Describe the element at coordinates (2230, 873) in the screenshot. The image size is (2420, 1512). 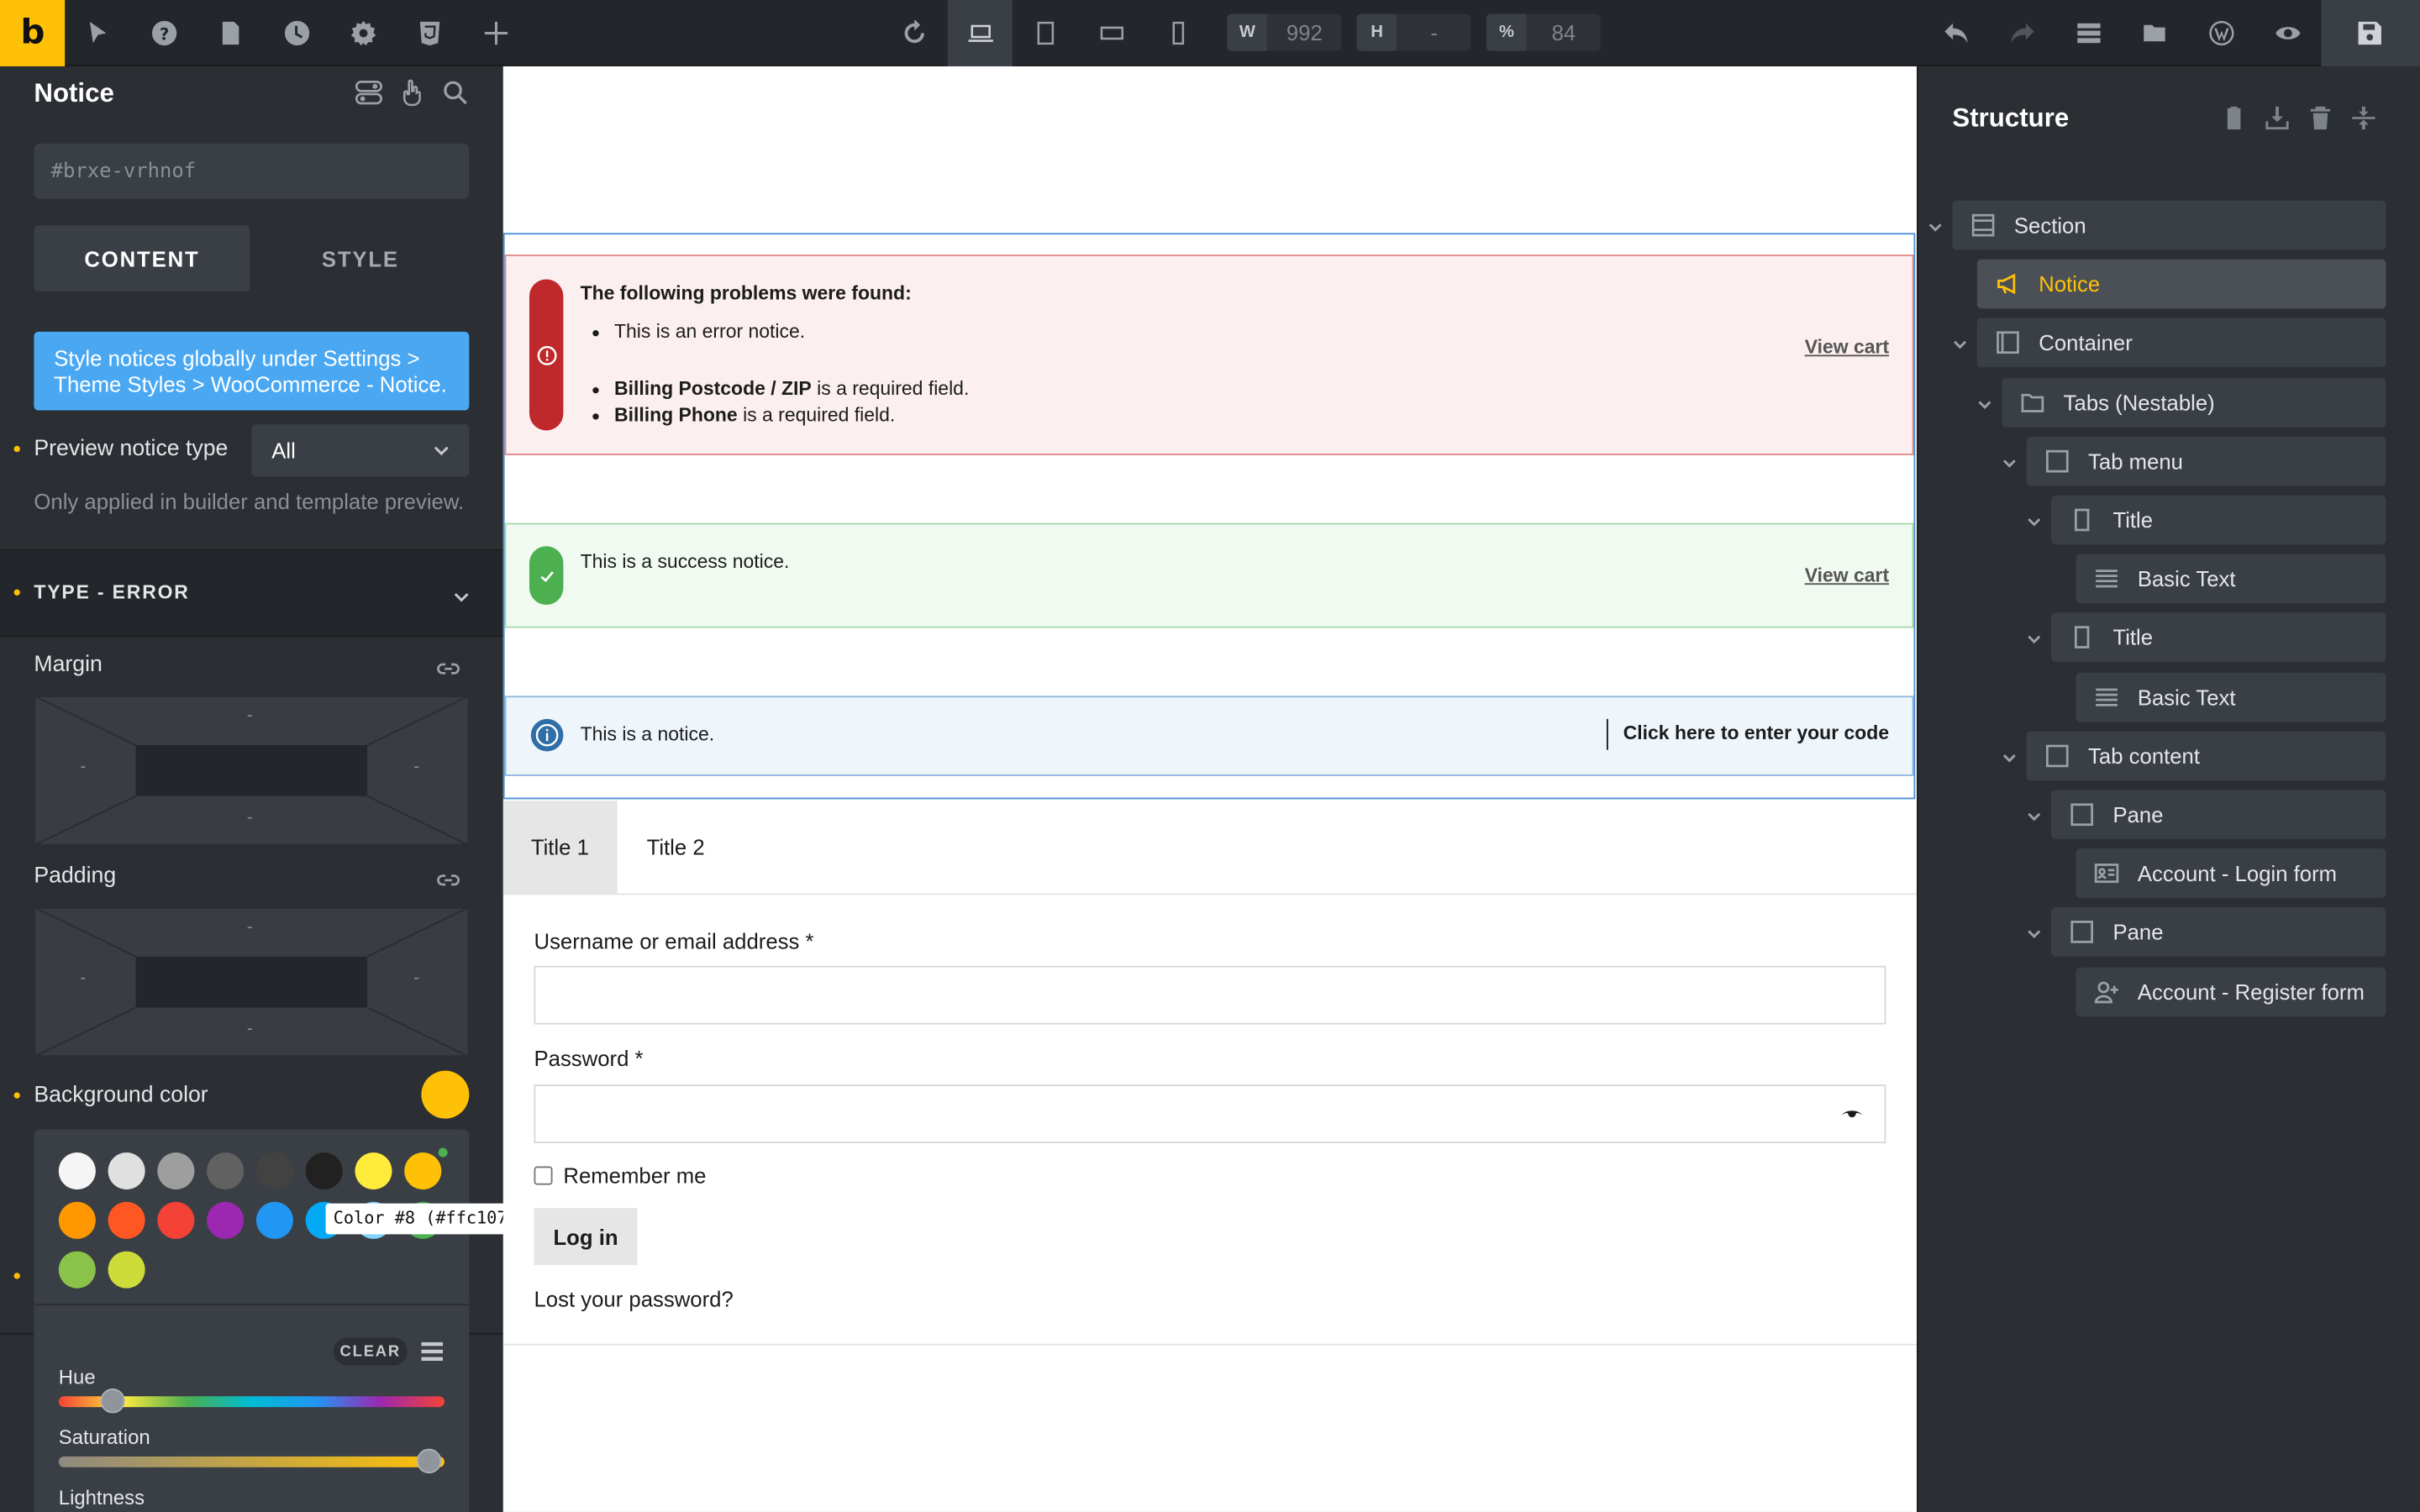
I see `structure-item: Account - Login form` at that location.